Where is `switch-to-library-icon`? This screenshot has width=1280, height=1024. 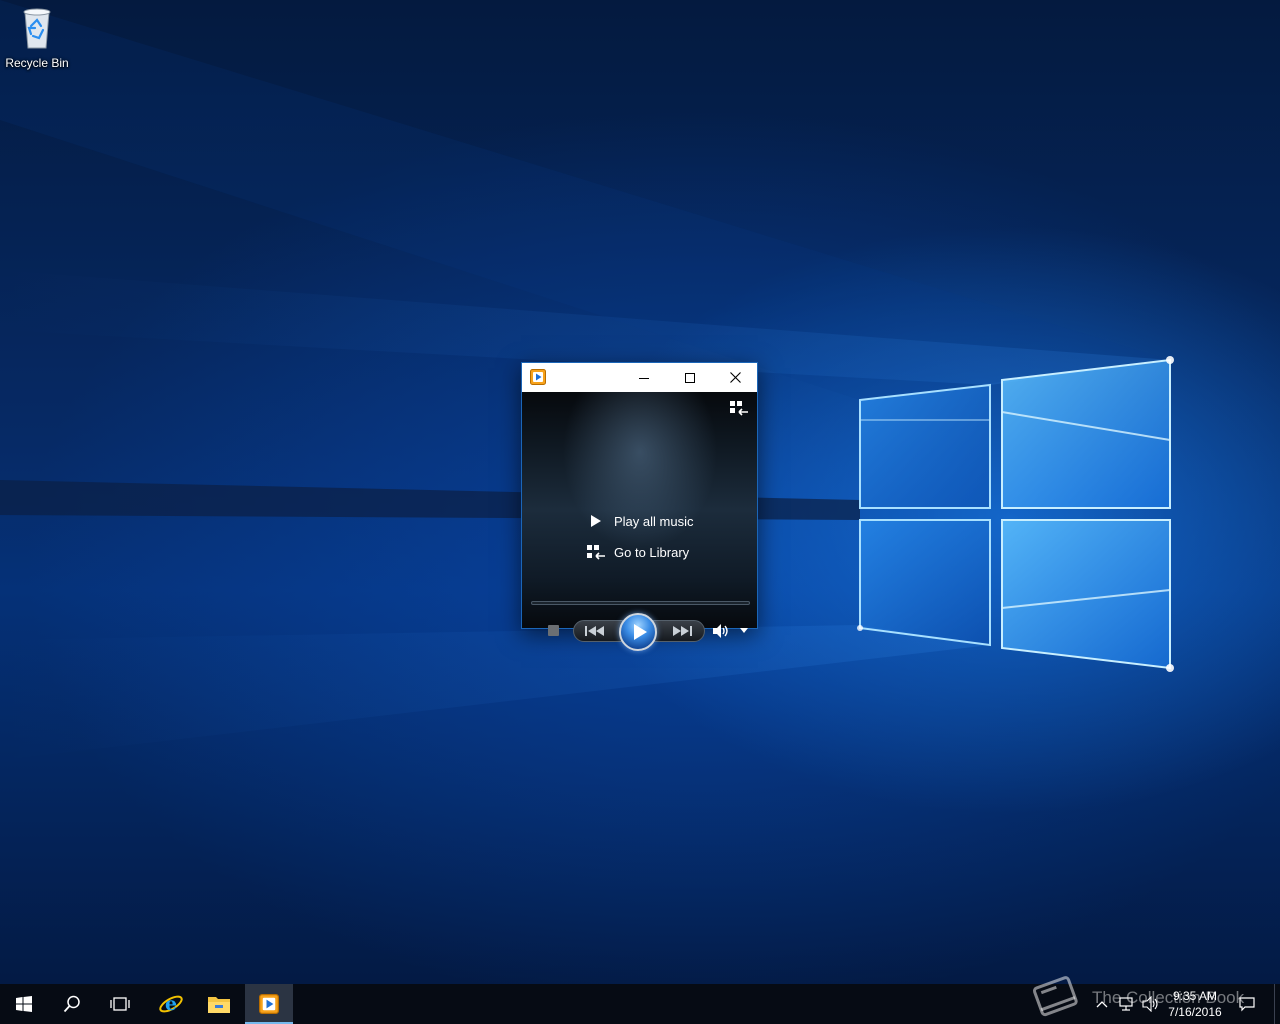 switch-to-library-icon is located at coordinates (739, 408).